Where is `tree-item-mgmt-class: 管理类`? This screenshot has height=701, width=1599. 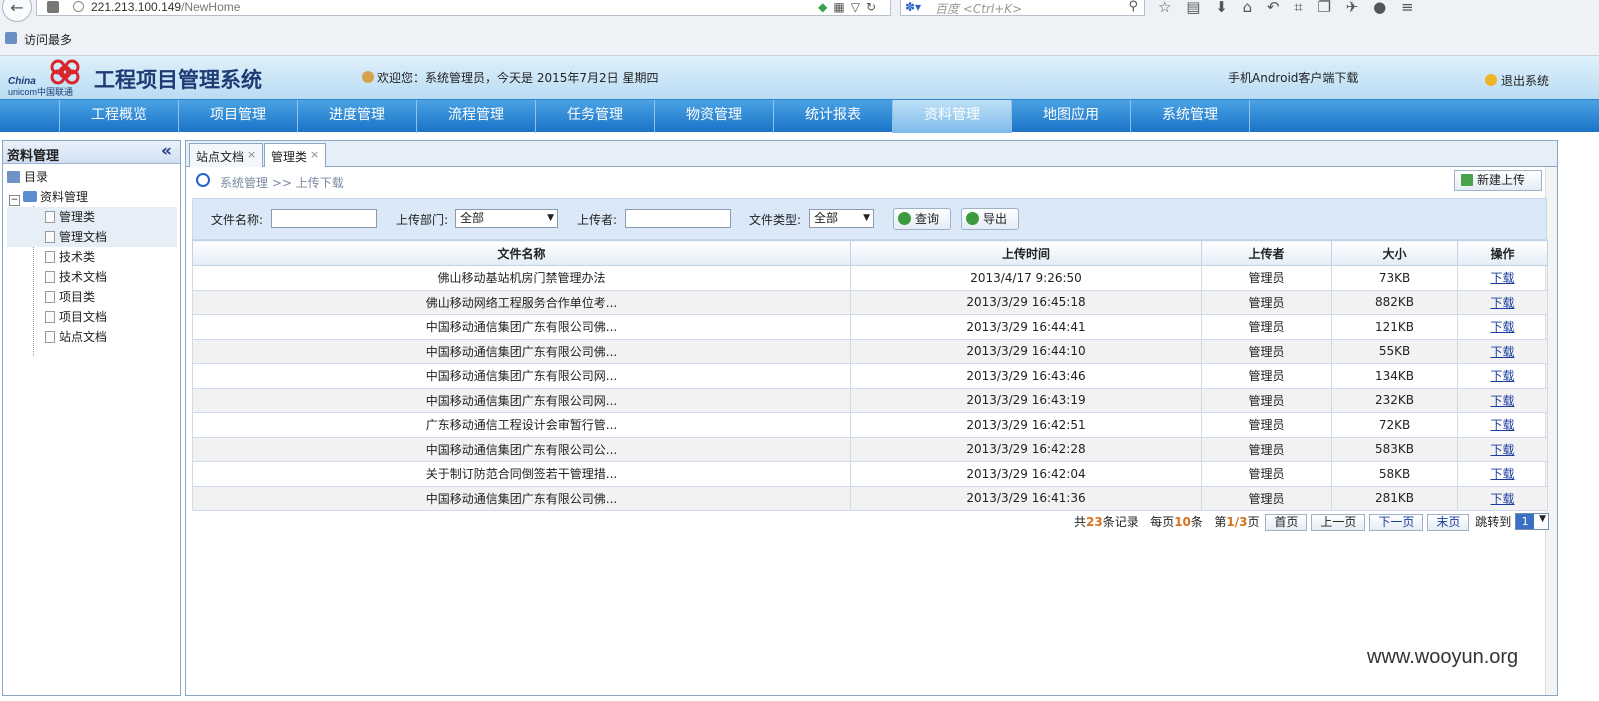
tree-item-mgmt-class: 管理类 is located at coordinates (92, 217).